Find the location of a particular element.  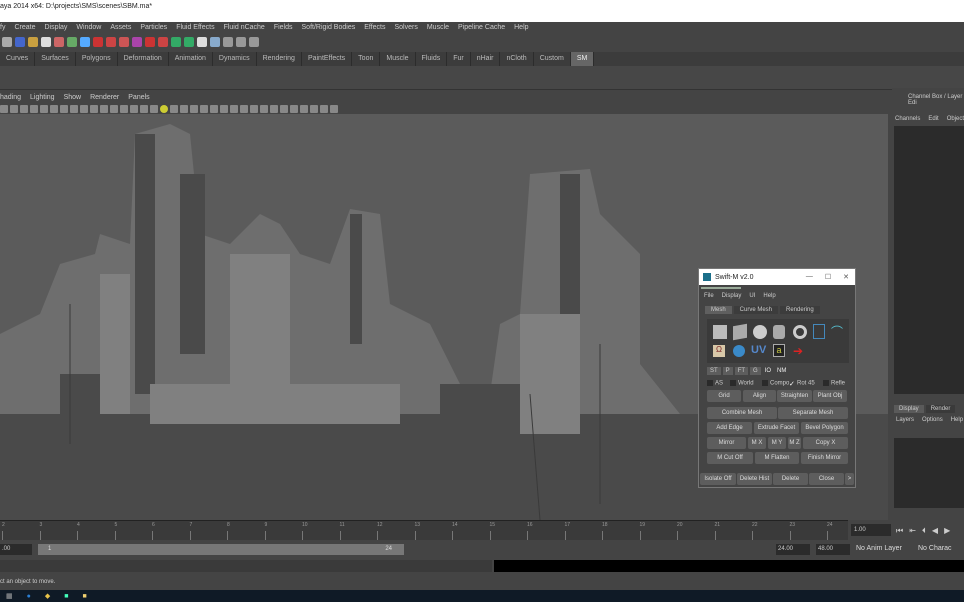

swift-align-button: Align is located at coordinates (759, 396).